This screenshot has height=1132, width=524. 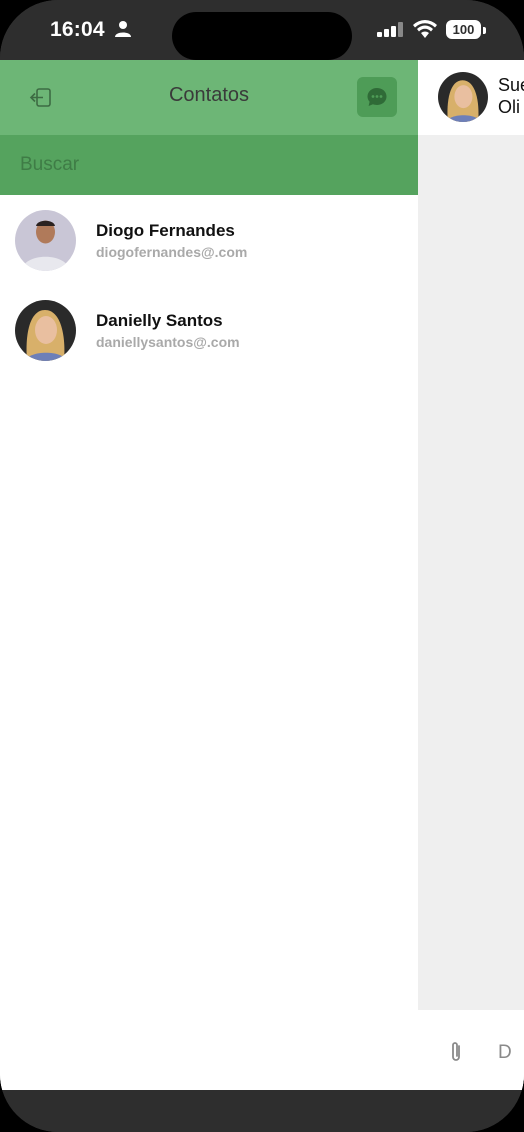 I want to click on contact-email: daniellysantos@.com, so click(x=168, y=342).